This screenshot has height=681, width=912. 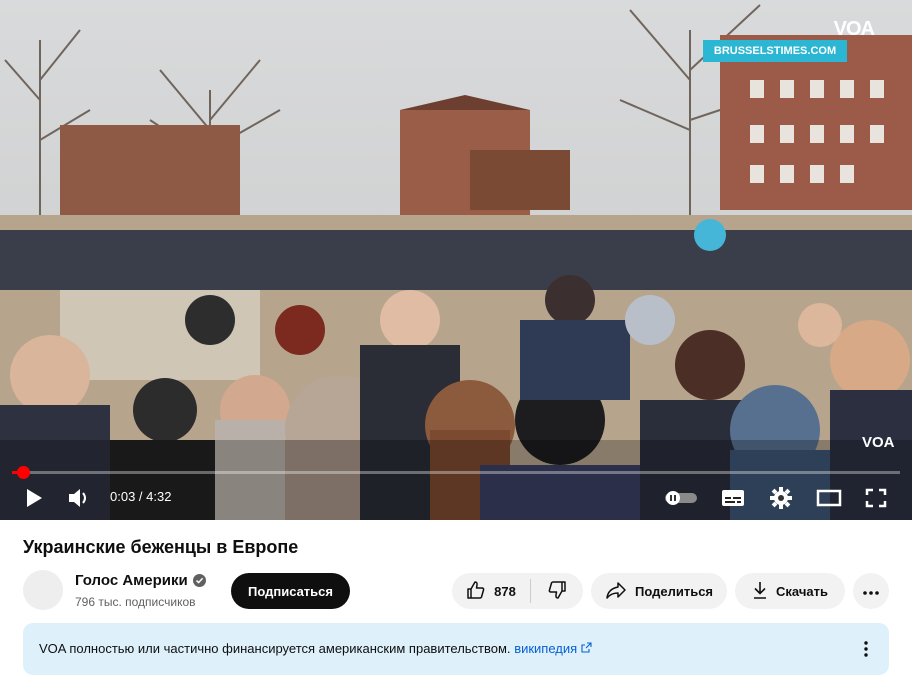 I want to click on download-label: Скачать, so click(x=802, y=591).